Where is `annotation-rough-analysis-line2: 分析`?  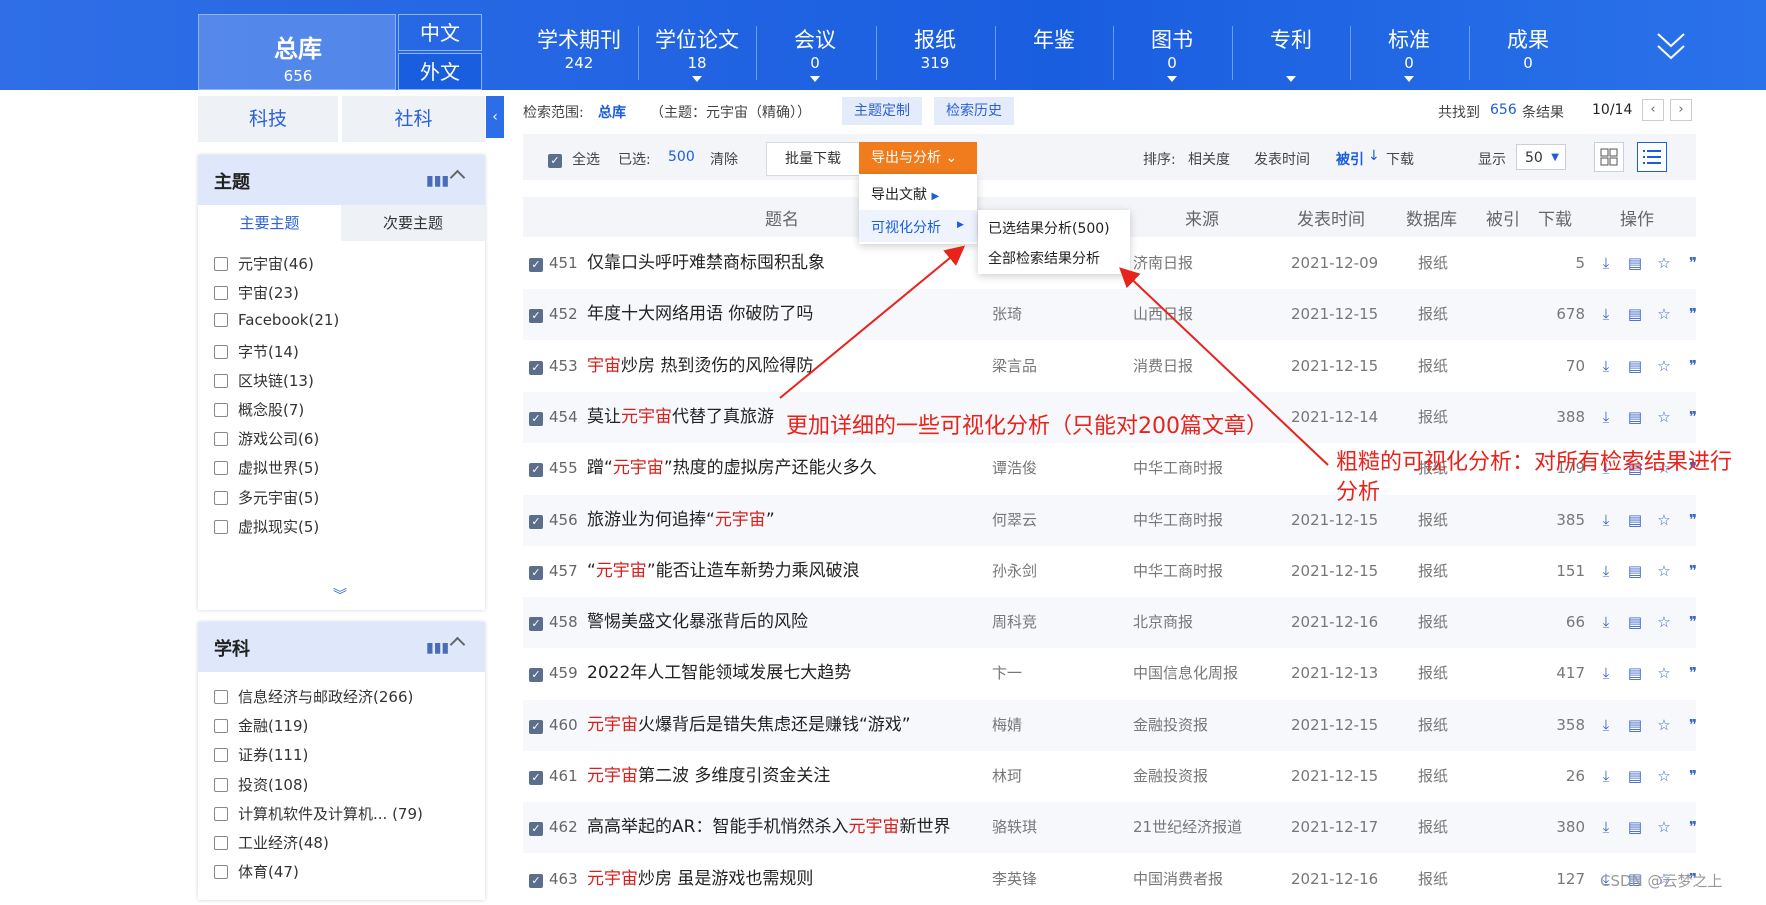 annotation-rough-analysis-line2: 分析 is located at coordinates (1358, 492).